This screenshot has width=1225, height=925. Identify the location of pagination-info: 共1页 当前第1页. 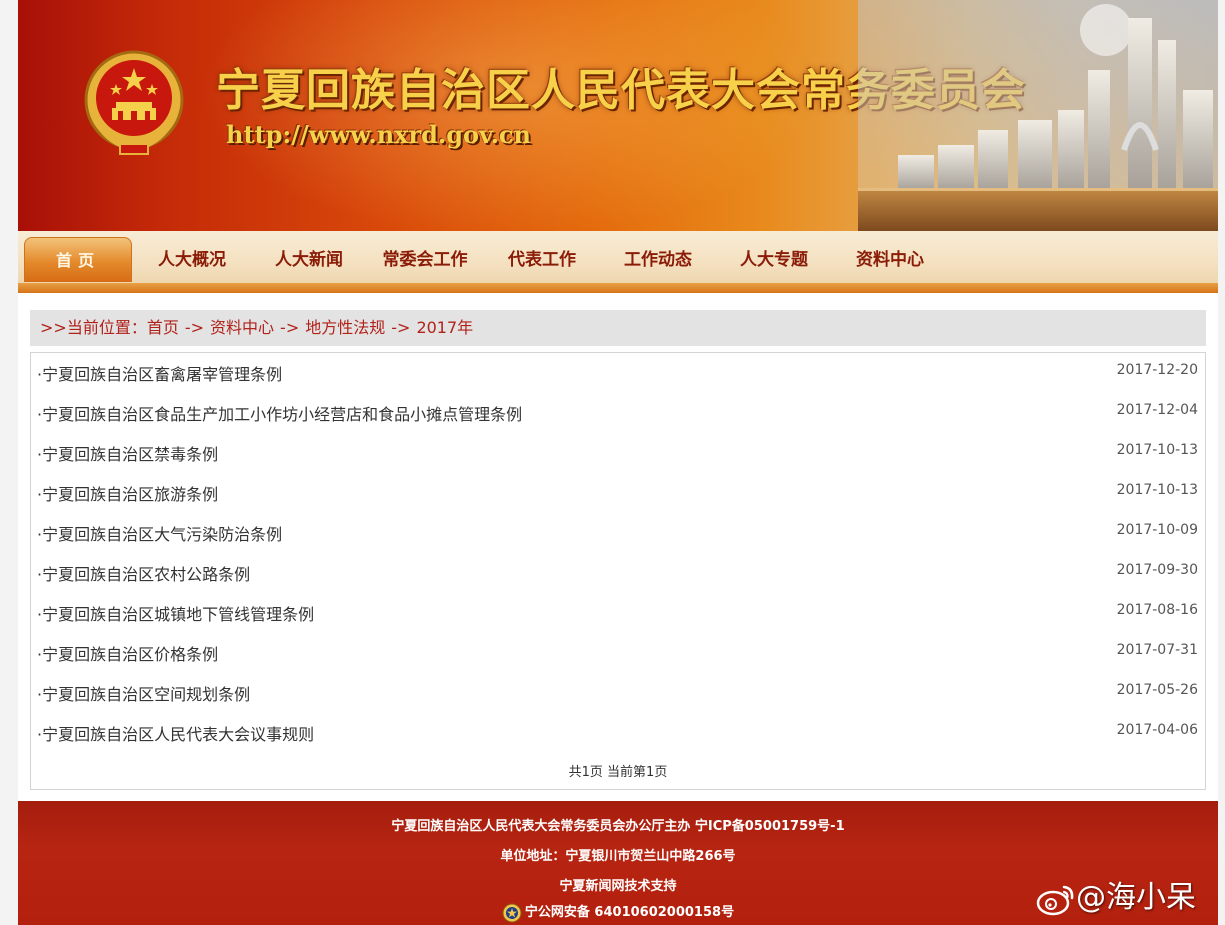
(618, 772).